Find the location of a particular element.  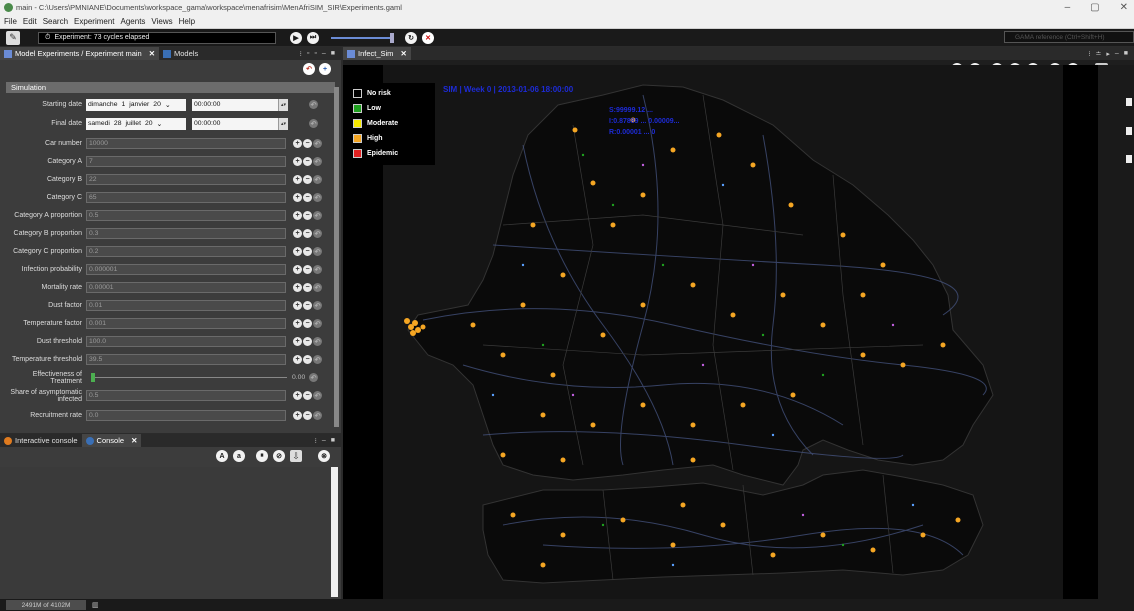

asymptomatic-share-input: 0.5 is located at coordinates (186, 395).